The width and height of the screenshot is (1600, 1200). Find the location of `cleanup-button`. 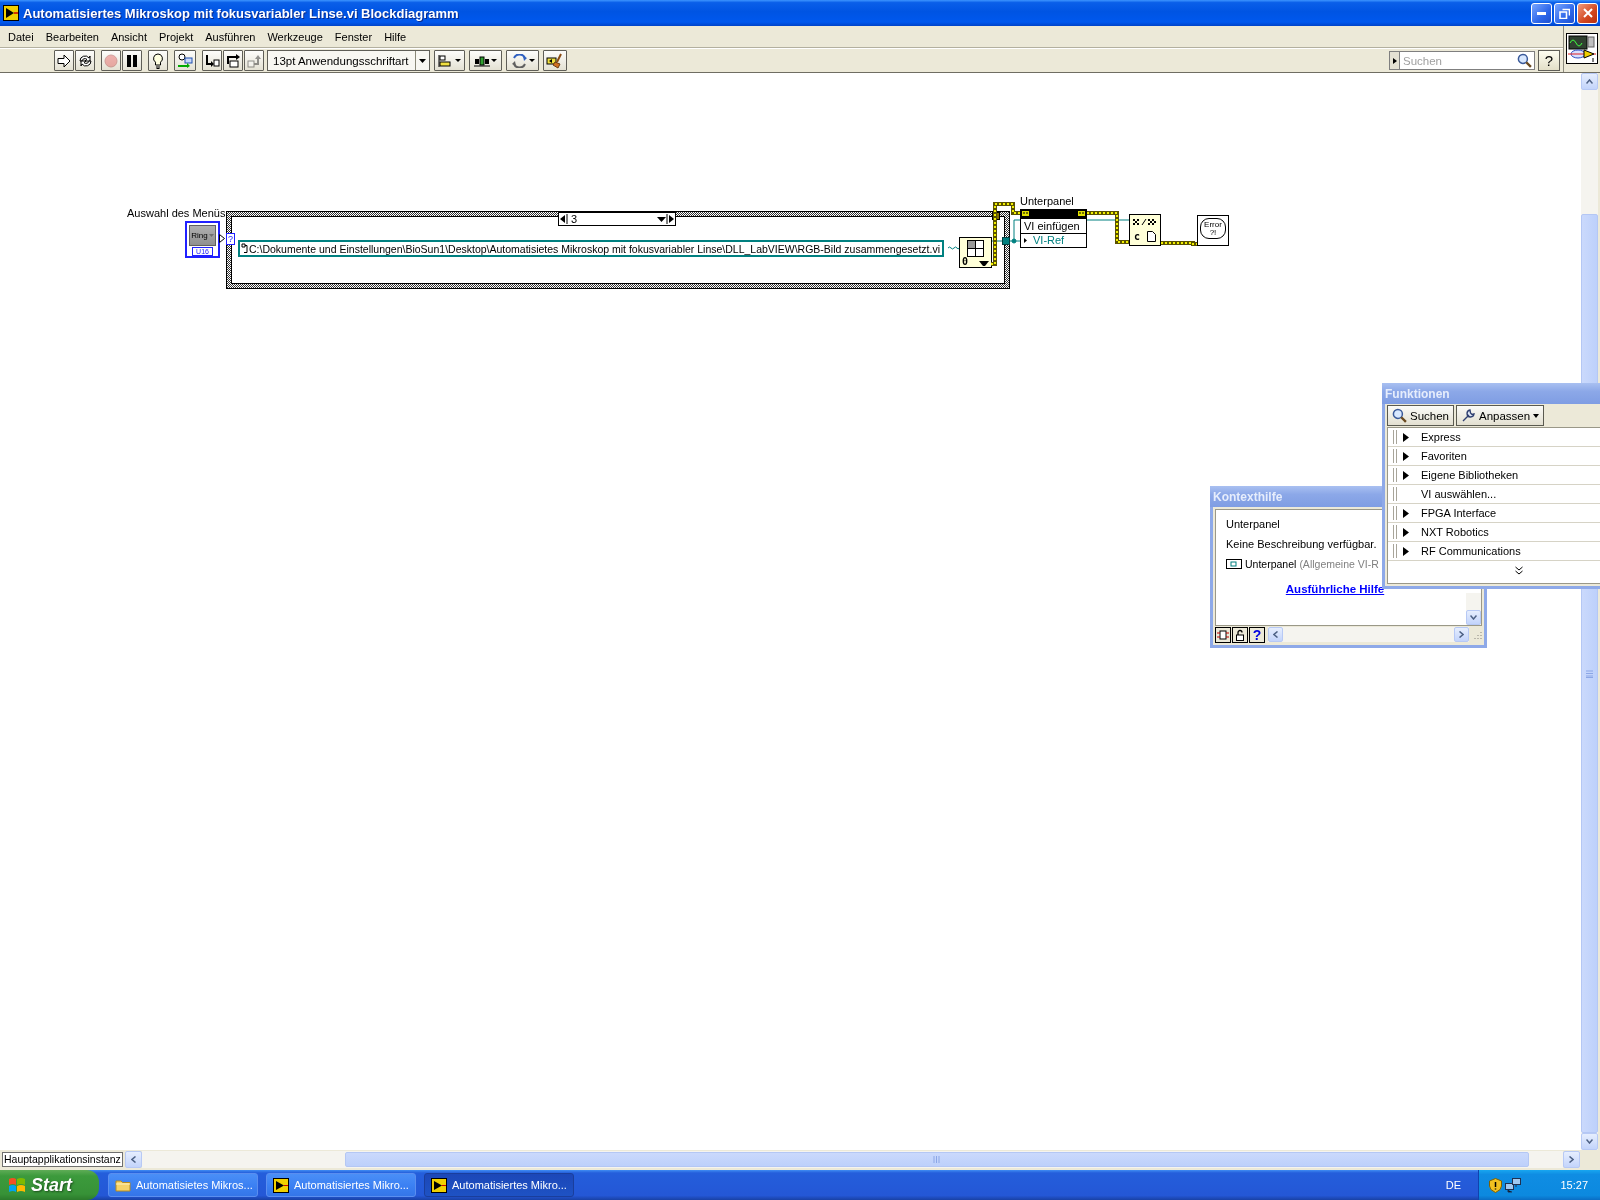

cleanup-button is located at coordinates (555, 60).